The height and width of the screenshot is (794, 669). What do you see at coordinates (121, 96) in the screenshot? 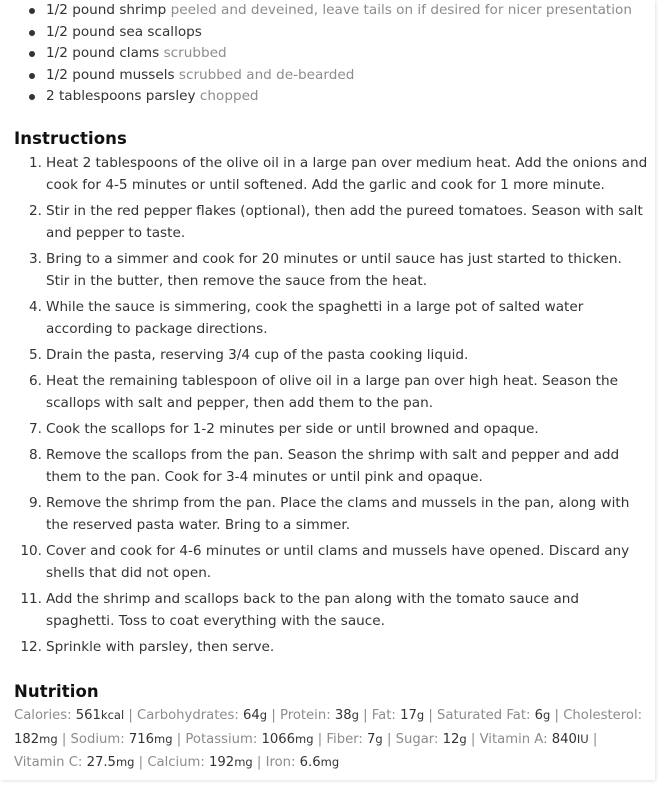
I see `ingredient-amount: 2 tablespoons parsley` at bounding box center [121, 96].